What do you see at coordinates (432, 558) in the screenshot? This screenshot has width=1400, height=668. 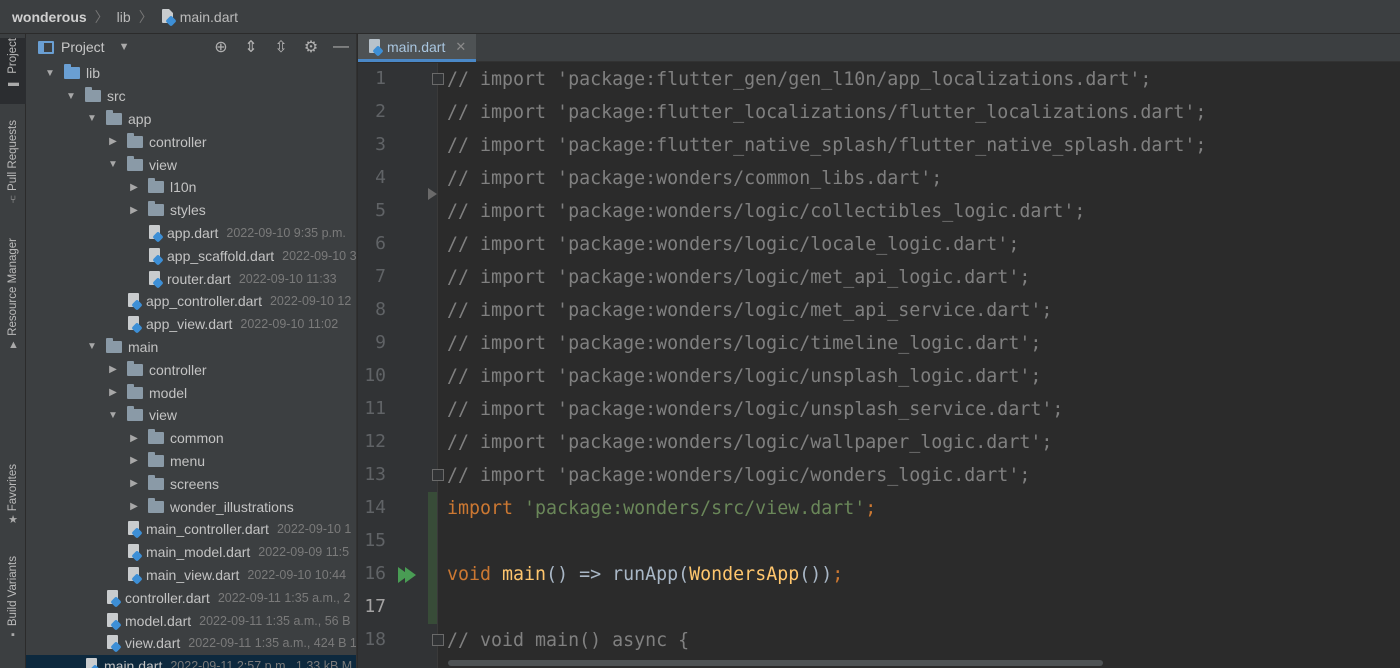 I see `vcs-change-marker` at bounding box center [432, 558].